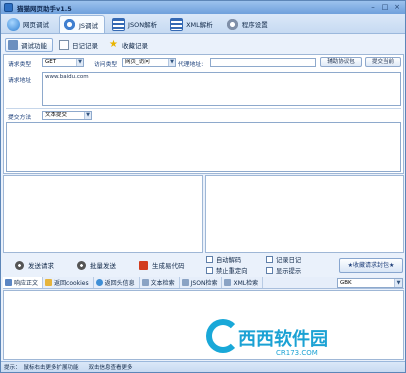 Image resolution: width=406 pixels, height=373 pixels. What do you see at coordinates (56, 115) in the screenshot?
I see `submit-method-value: 文本提交` at bounding box center [56, 115].